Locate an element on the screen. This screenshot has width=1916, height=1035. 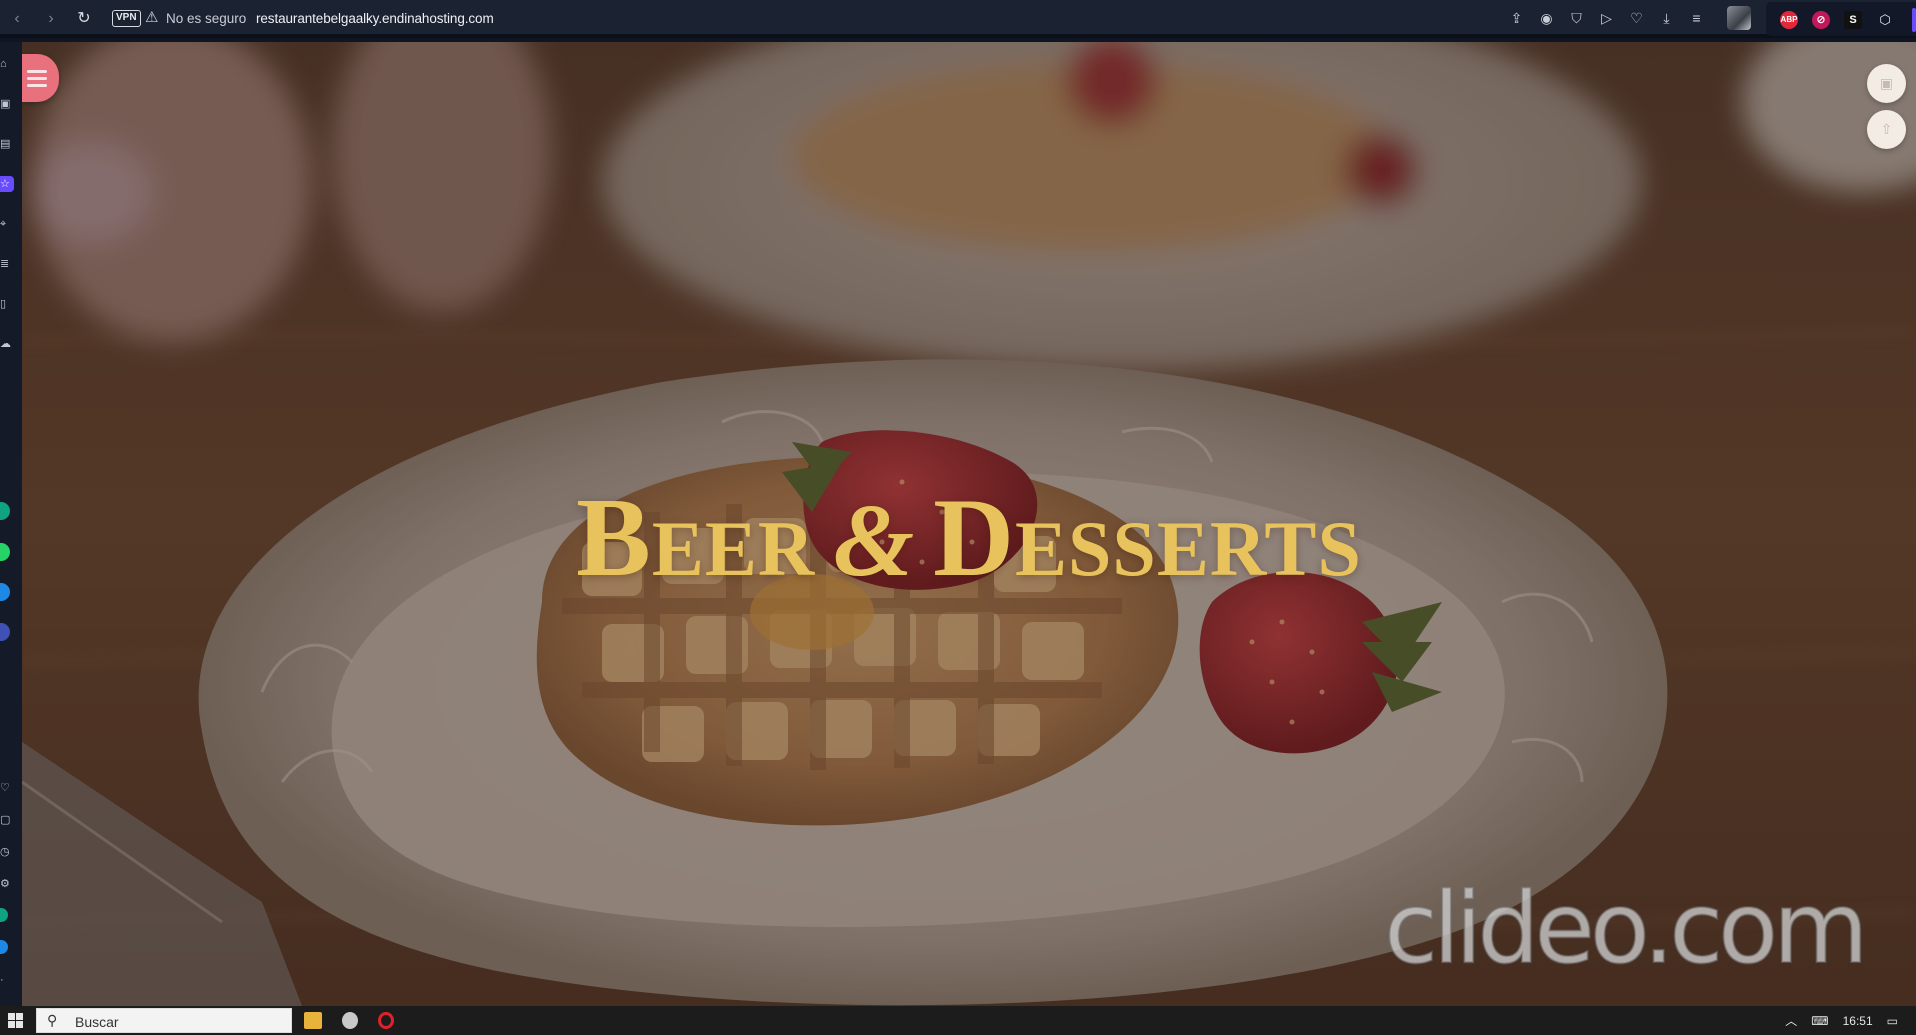
hero-title: BEER & DESSERTS is located at coordinates (969, 538).